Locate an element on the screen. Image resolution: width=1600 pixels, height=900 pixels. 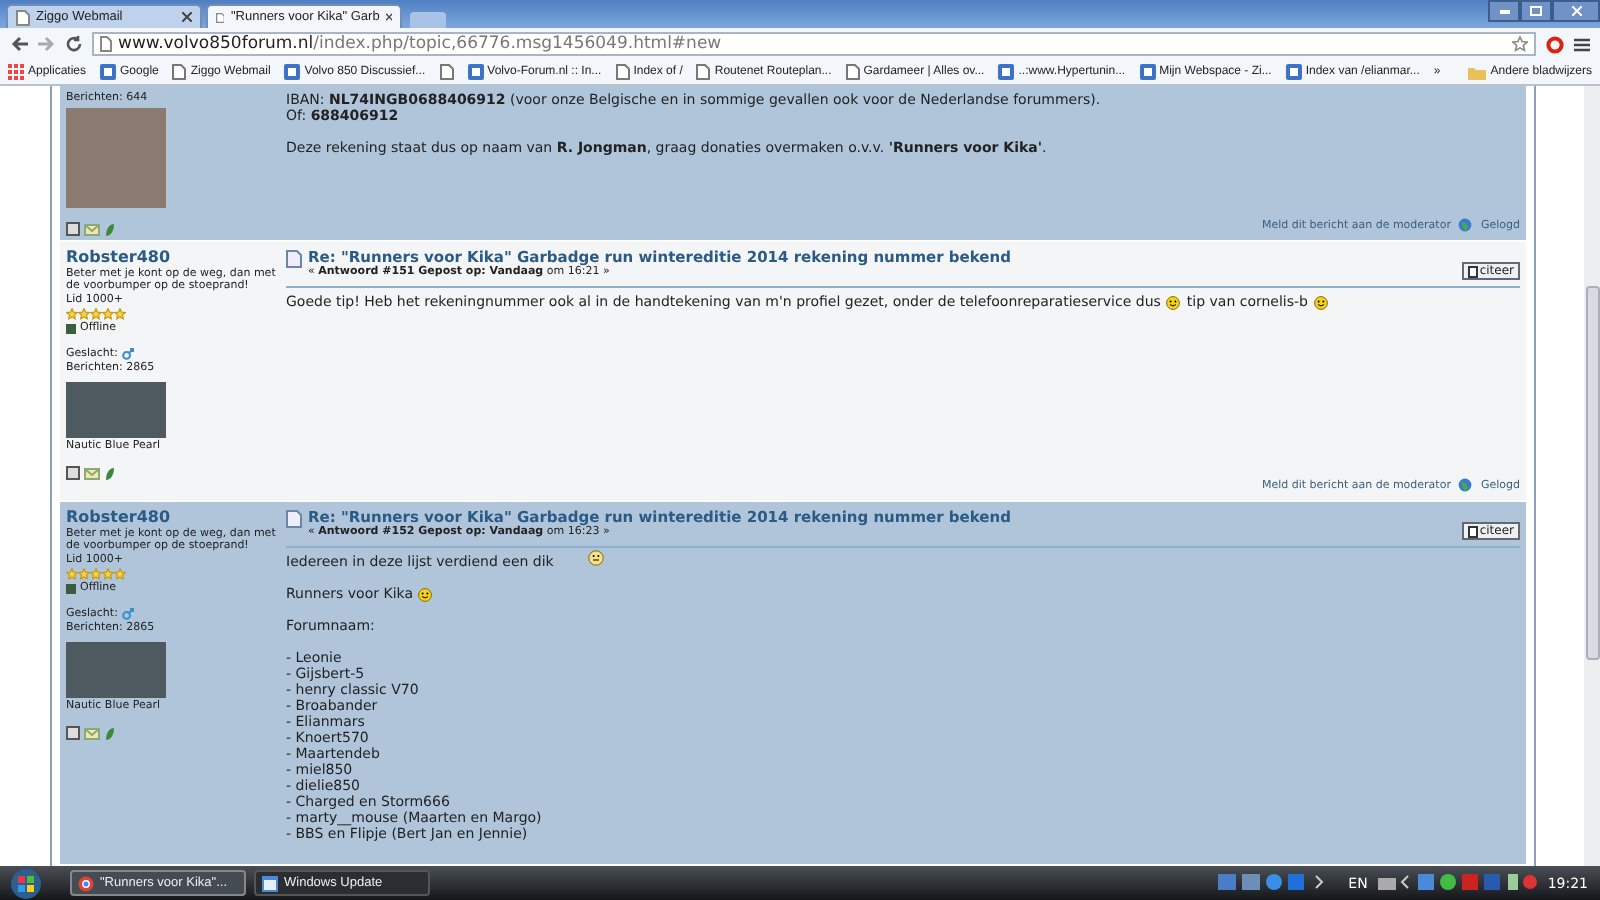
window-icon is located at coordinates (270, 883).